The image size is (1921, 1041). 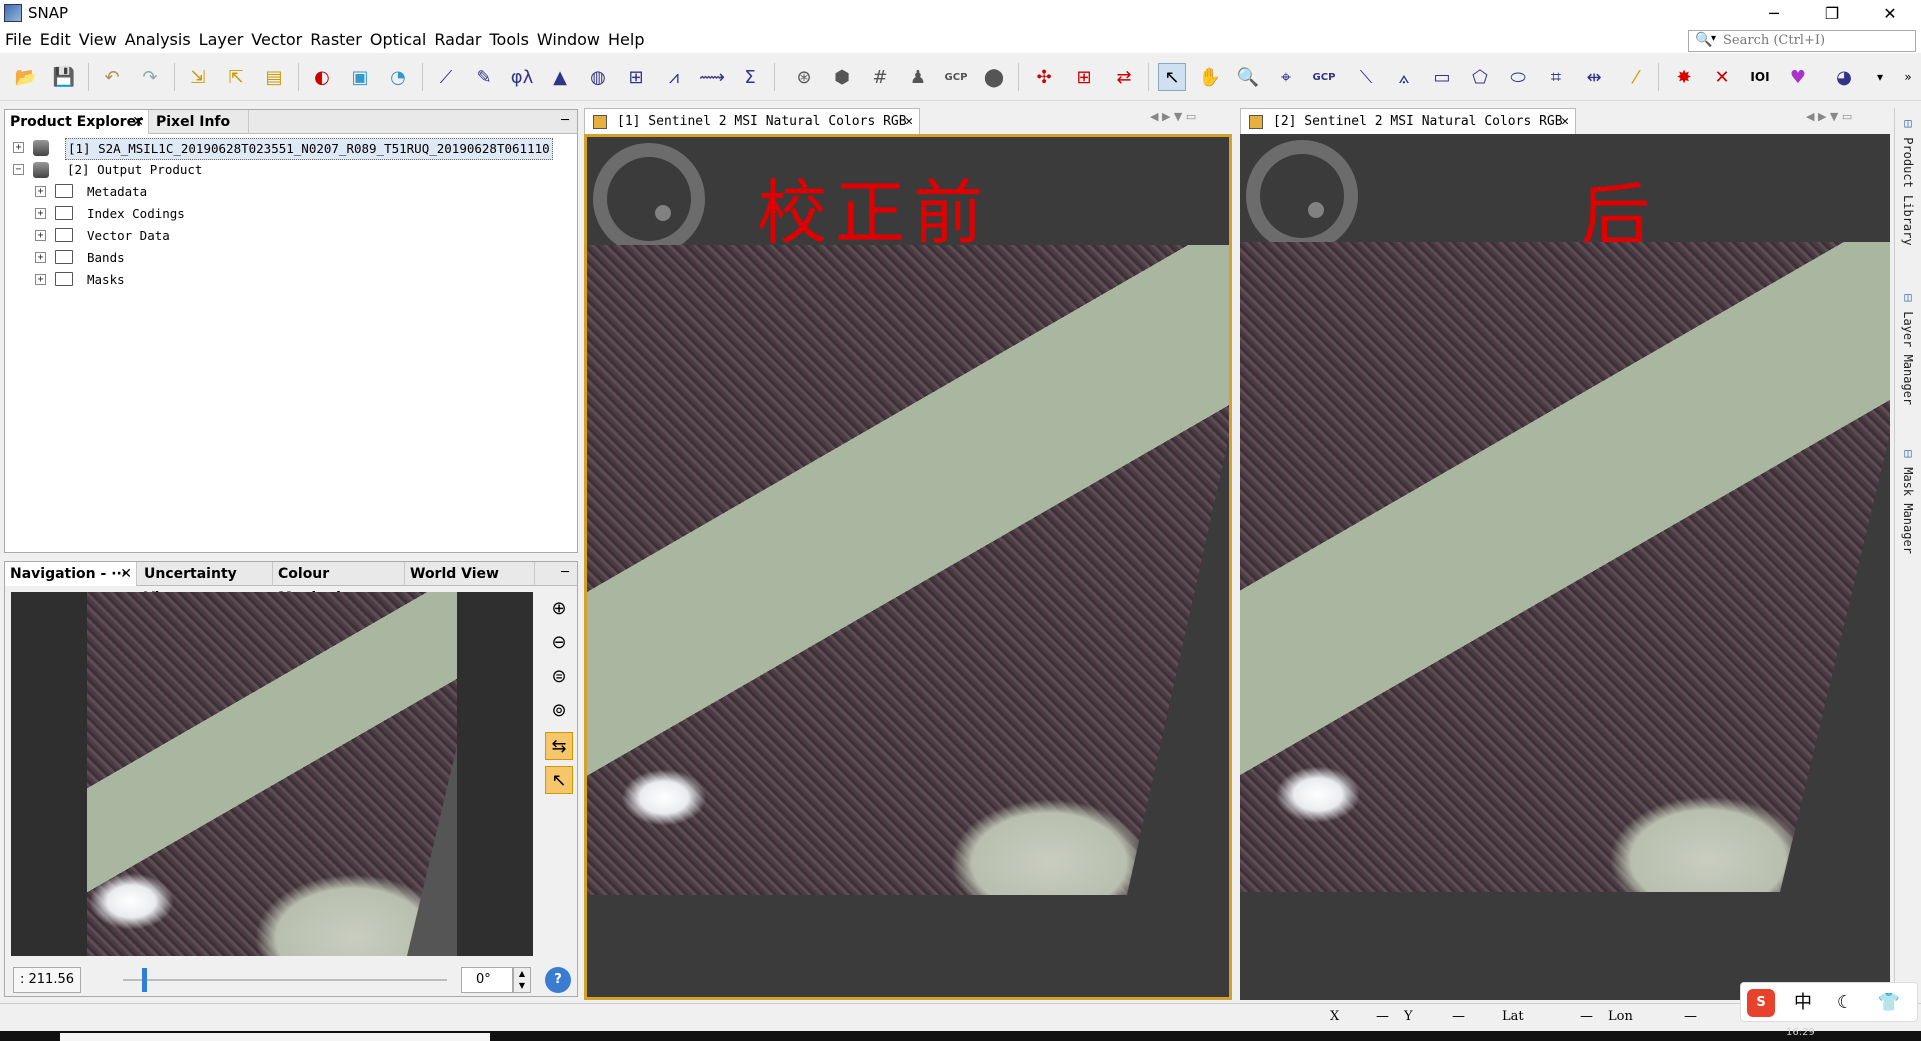 What do you see at coordinates (1518, 77) in the screenshot?
I see `ellipse-drawing-icon: ⬭` at bounding box center [1518, 77].